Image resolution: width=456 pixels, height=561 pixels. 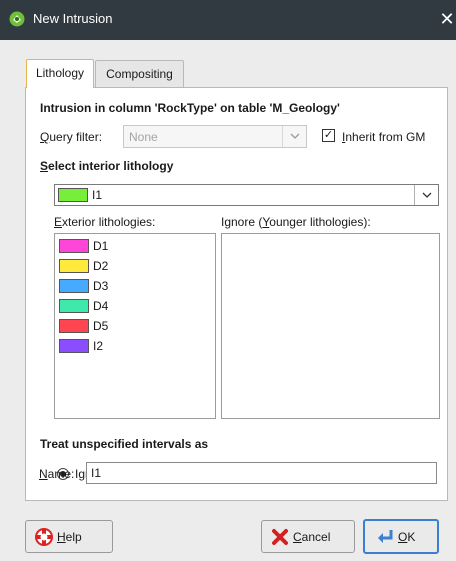 I want to click on interior-lithology-select: I1, so click(x=246, y=195).